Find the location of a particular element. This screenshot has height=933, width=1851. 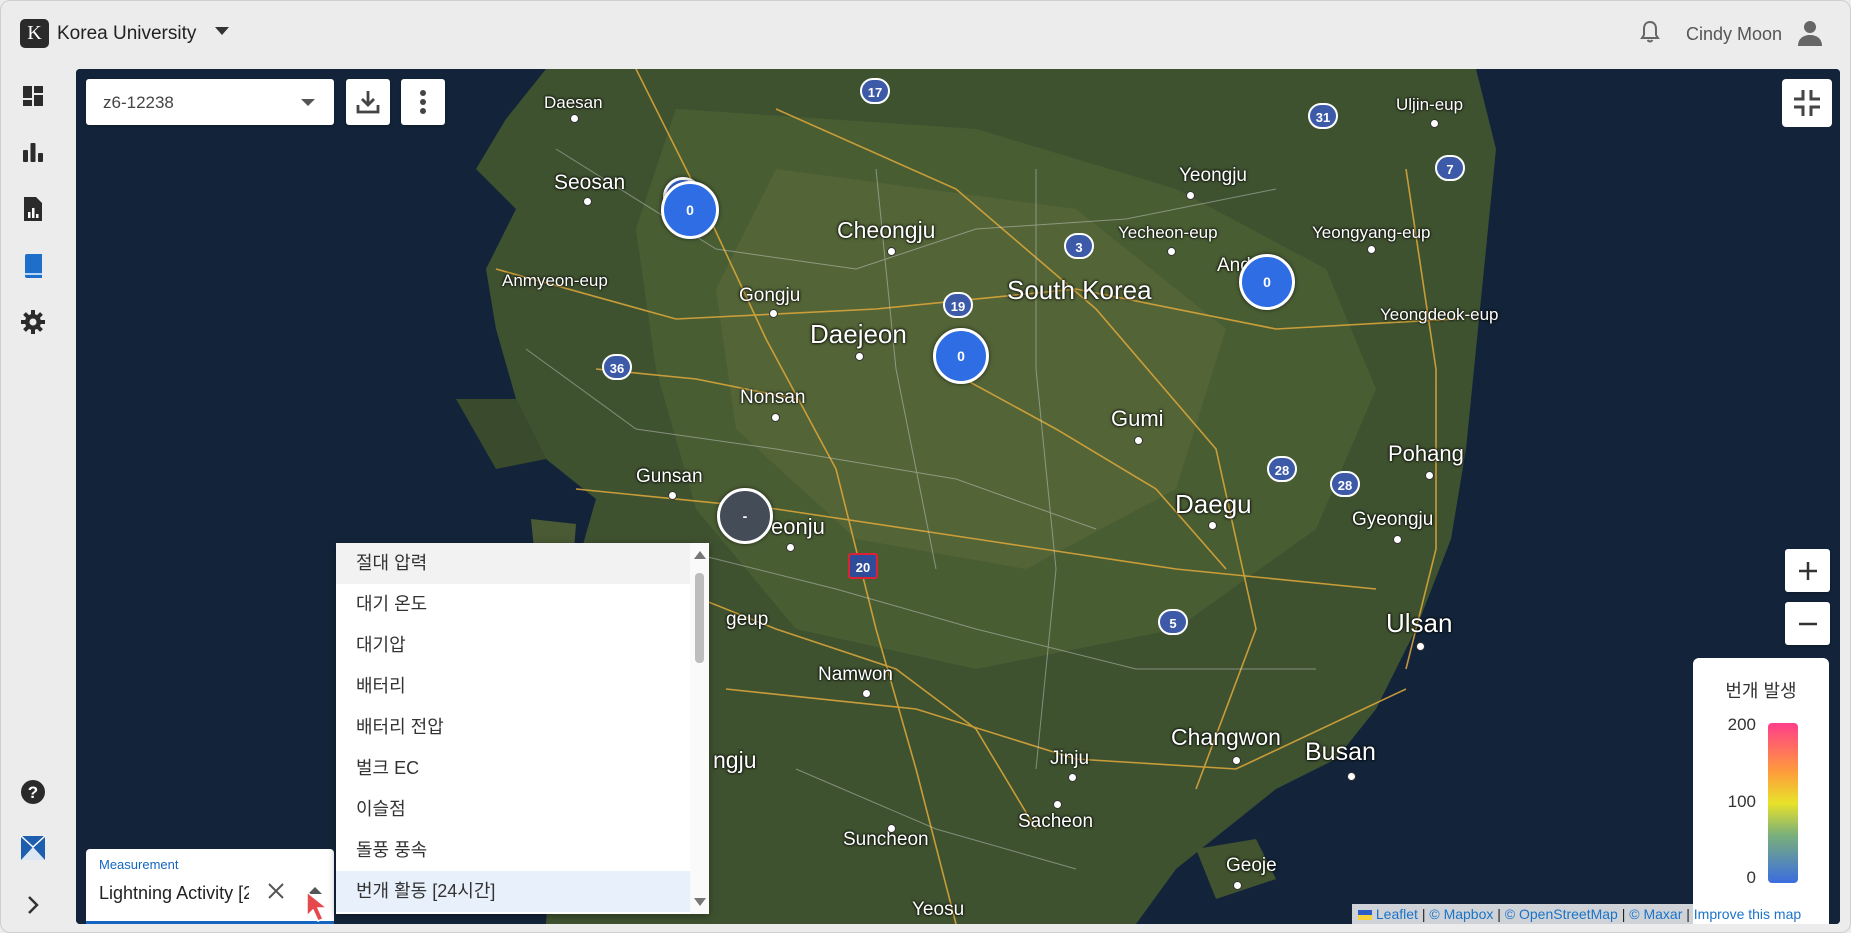

bar-chart-icon is located at coordinates (33, 152).